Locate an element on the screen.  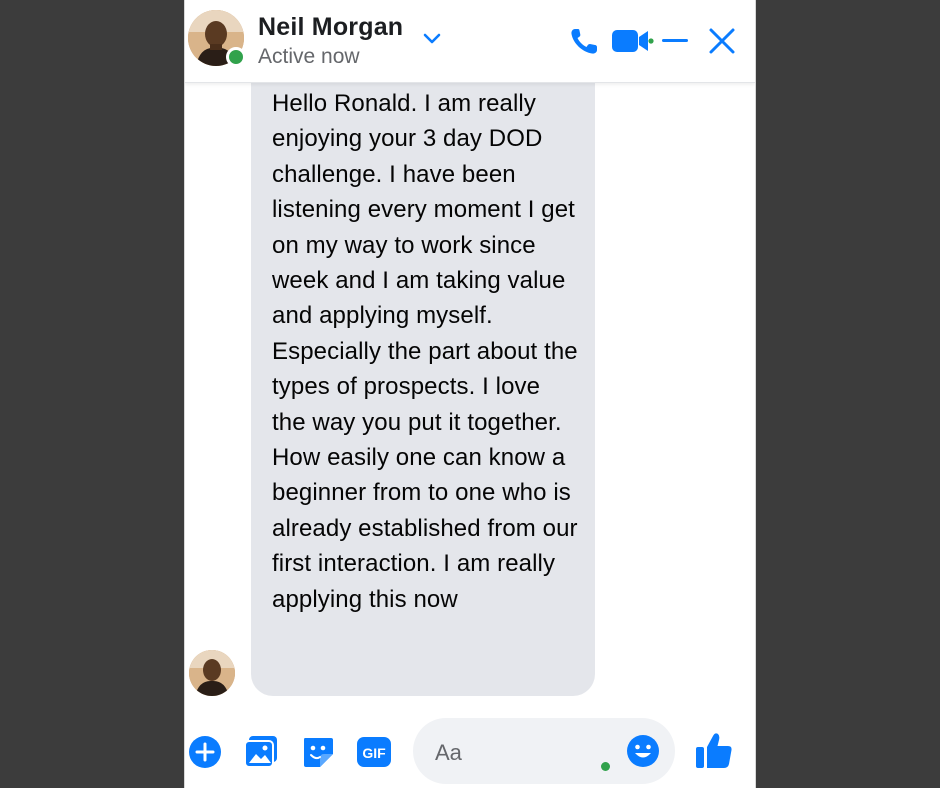
message-input: Aa is located at coordinates (544, 751).